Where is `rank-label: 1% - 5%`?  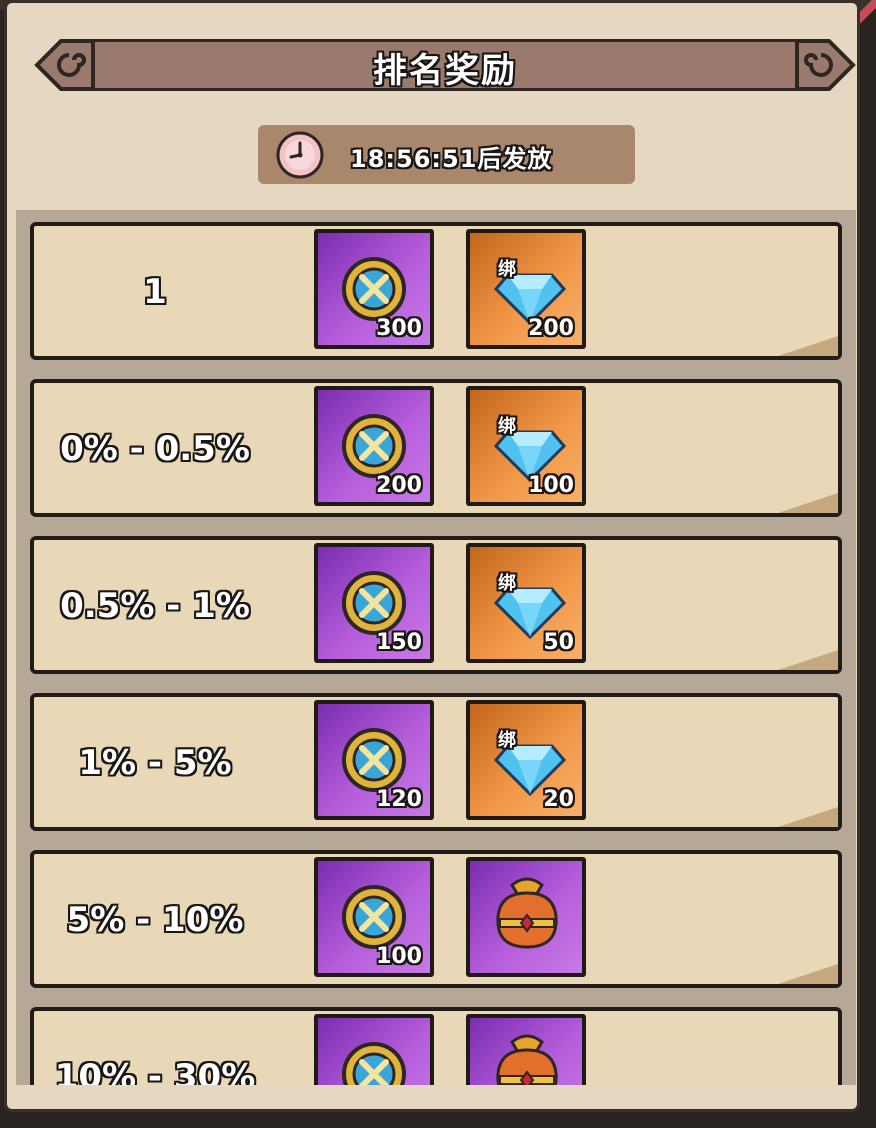
rank-label: 1% - 5% is located at coordinates (155, 763).